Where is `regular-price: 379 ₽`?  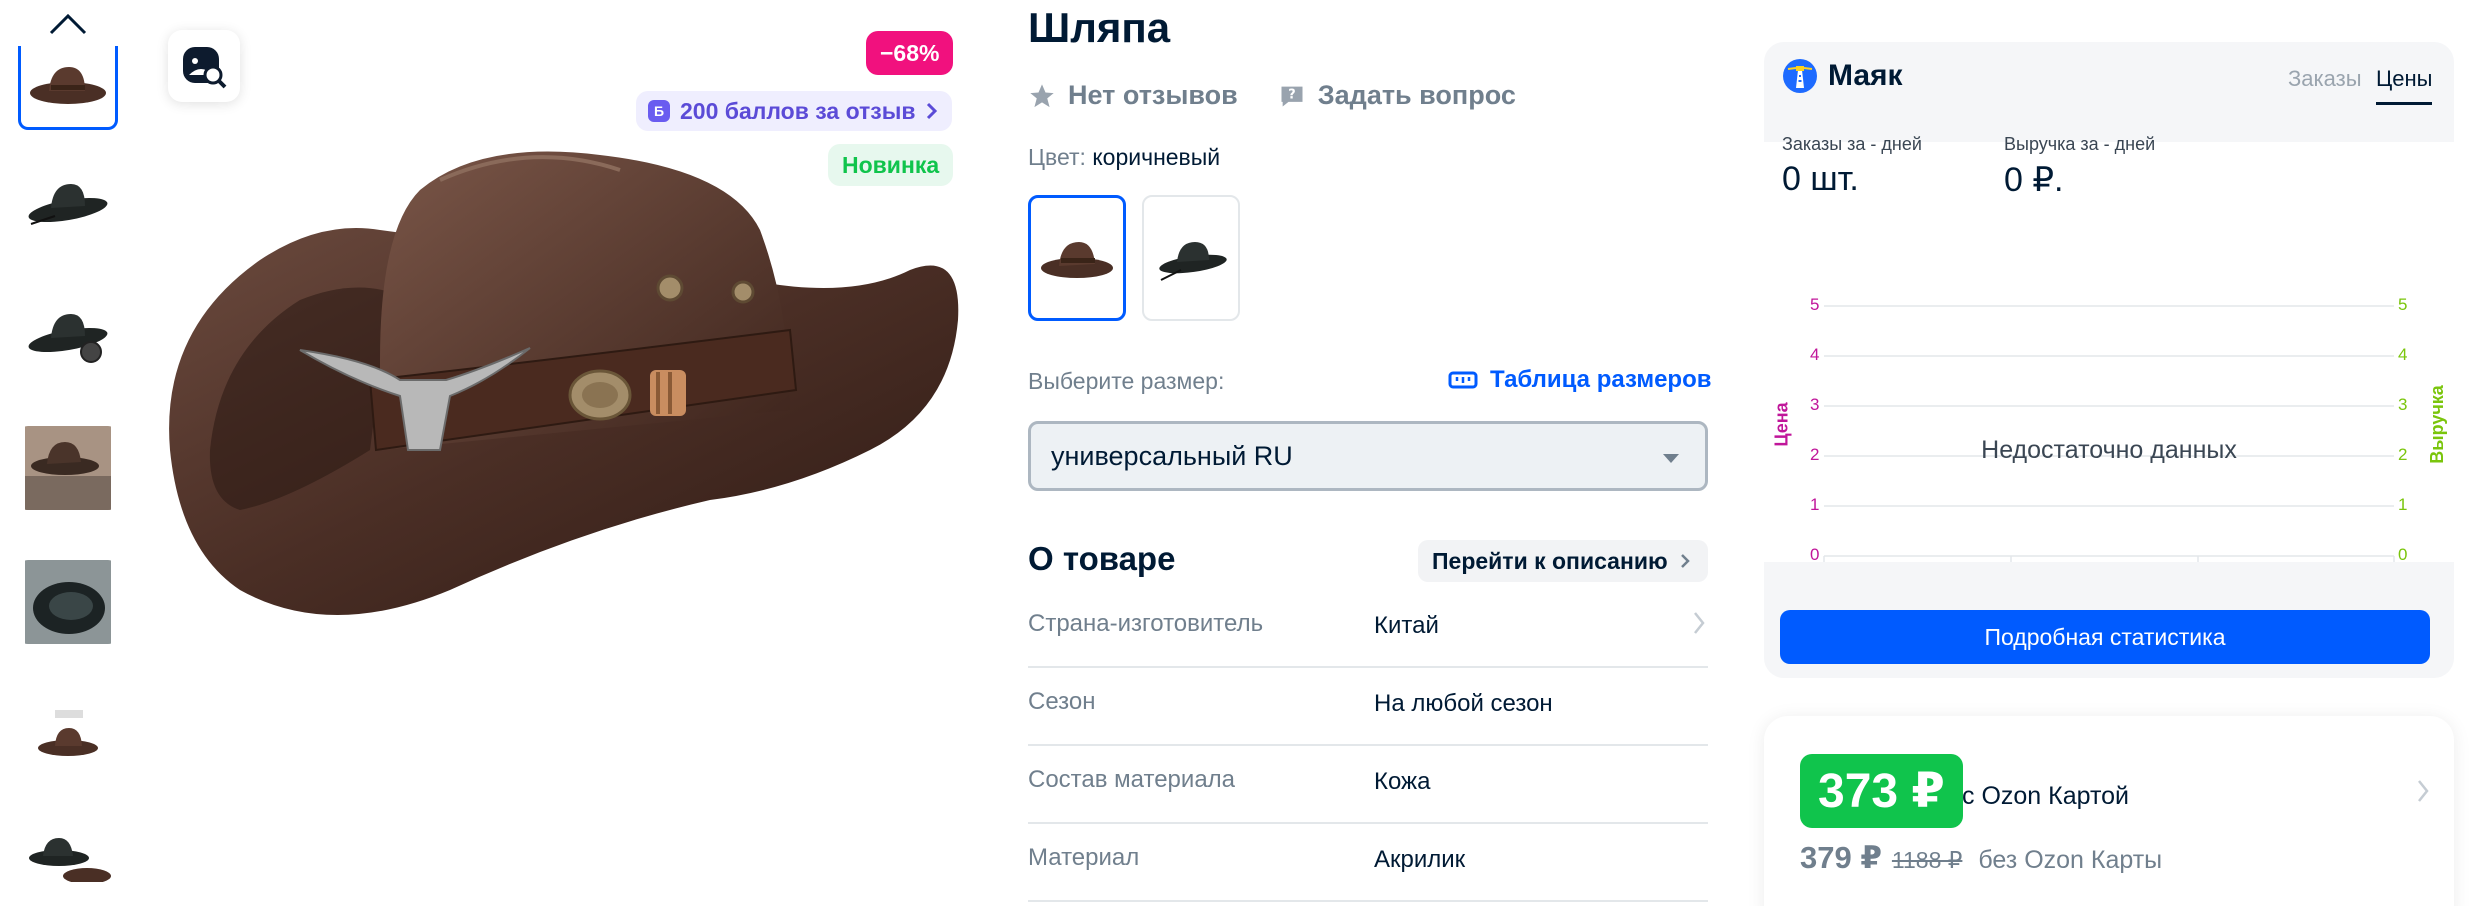
regular-price: 379 ₽ is located at coordinates (1841, 857).